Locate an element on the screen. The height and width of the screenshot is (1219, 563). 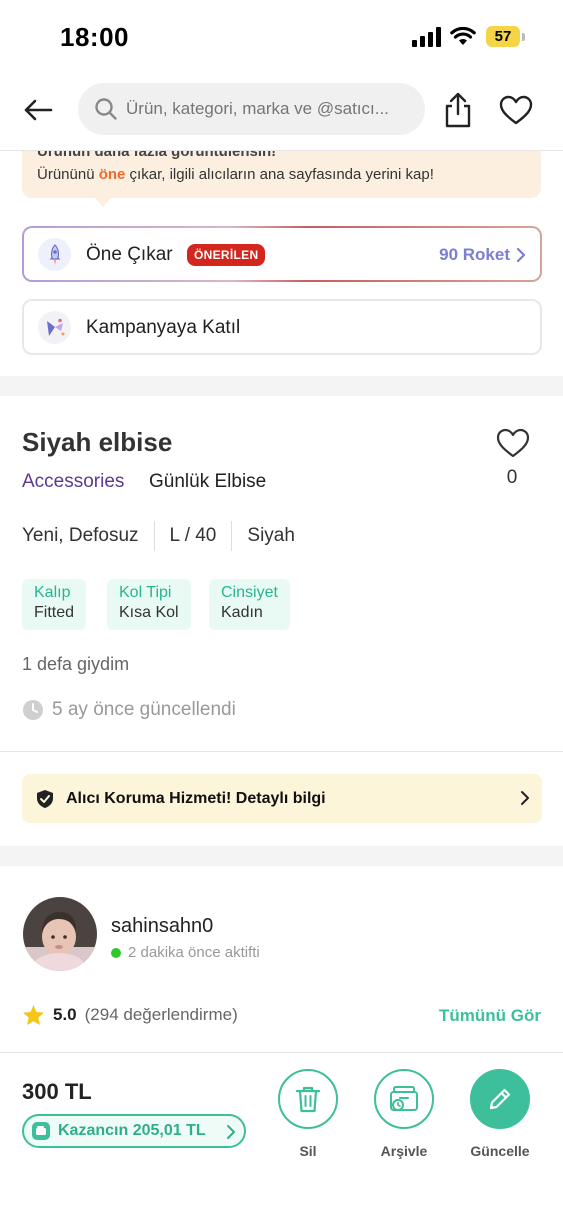
update-label: Güncelle is located at coordinates (500, 1151).